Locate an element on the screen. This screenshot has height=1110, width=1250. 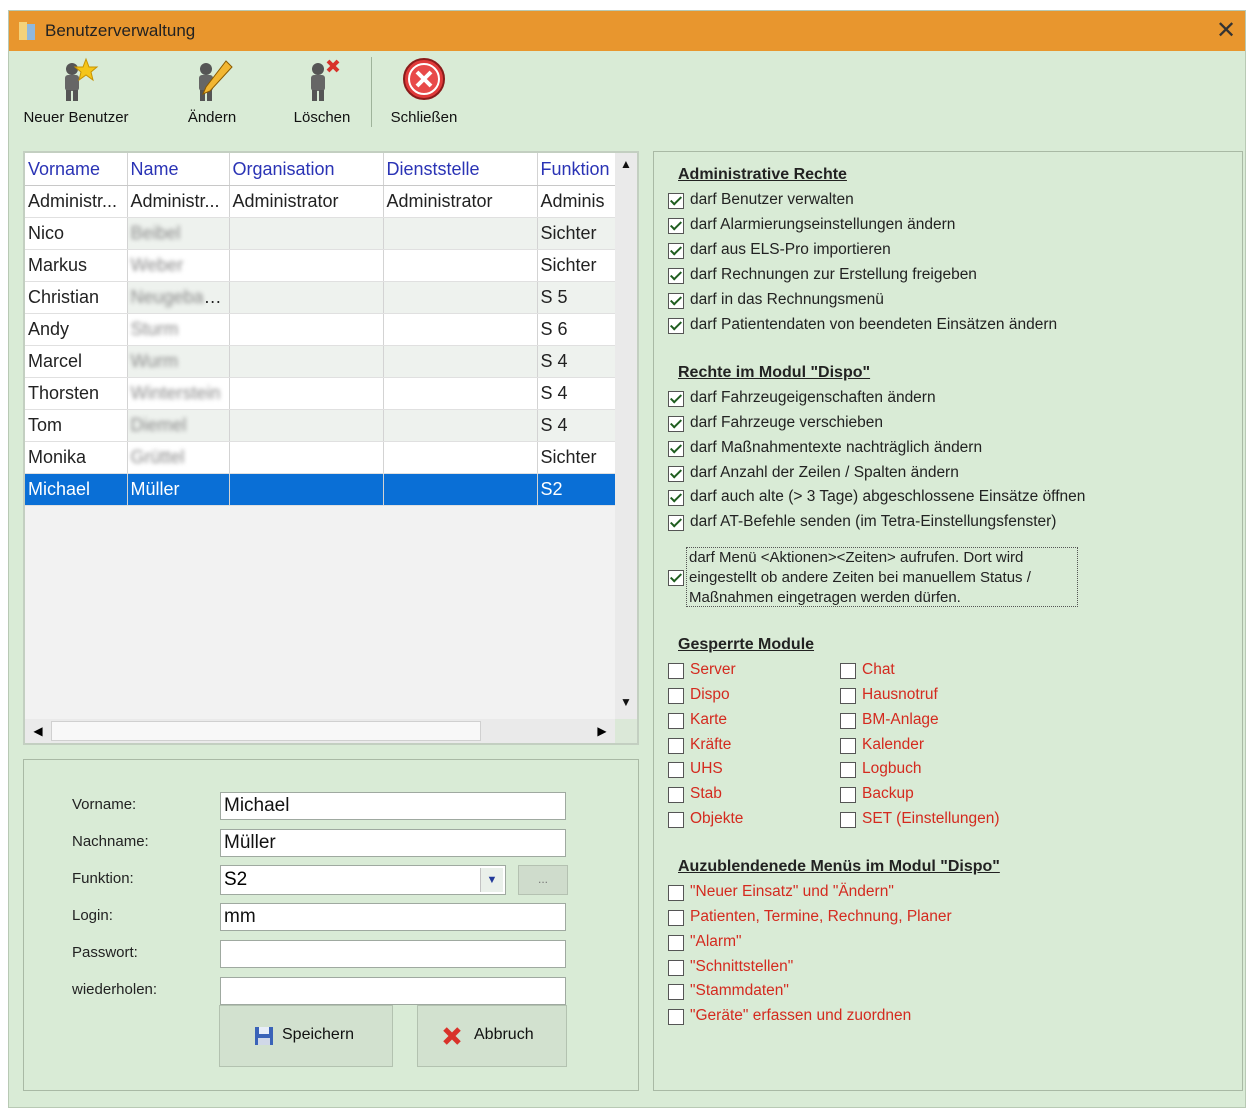
checkbox-module-objekte is located at coordinates (676, 820).